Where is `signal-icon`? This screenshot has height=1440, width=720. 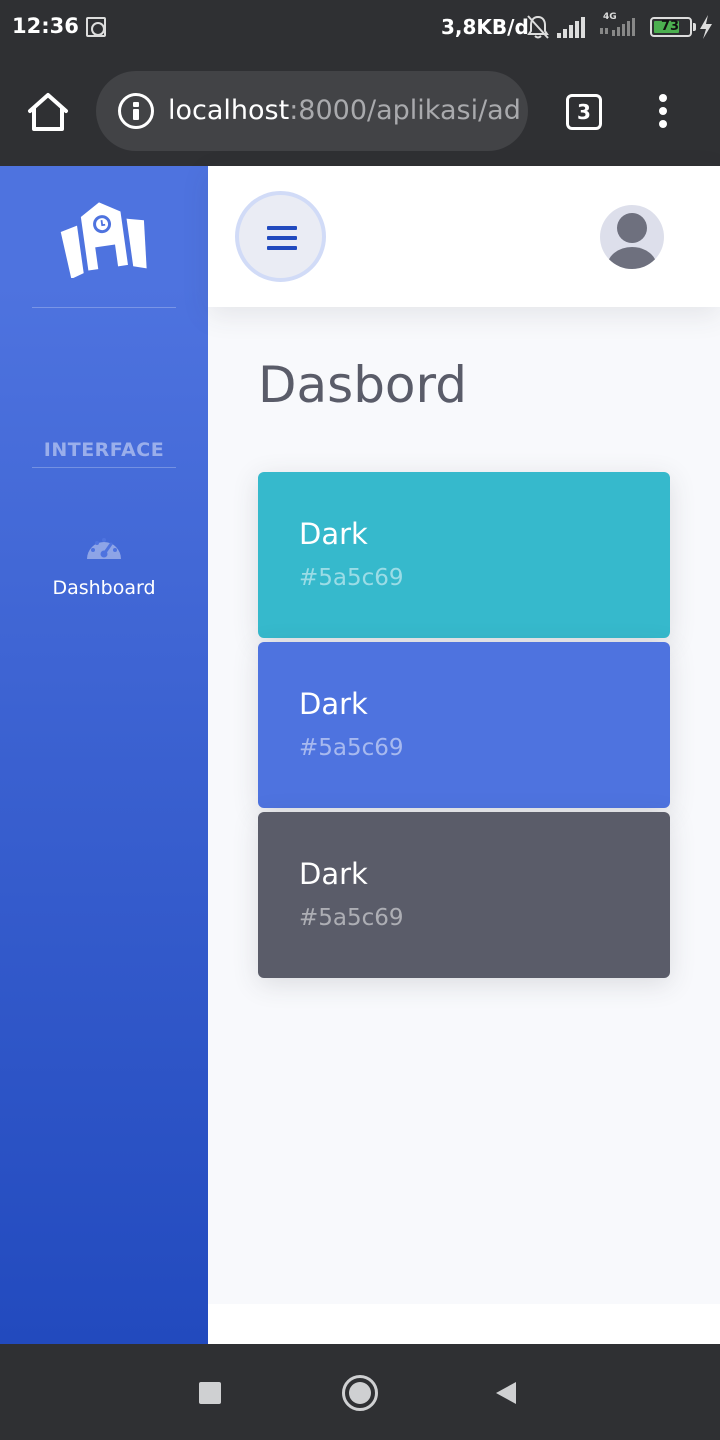
signal-icon is located at coordinates (571, 27).